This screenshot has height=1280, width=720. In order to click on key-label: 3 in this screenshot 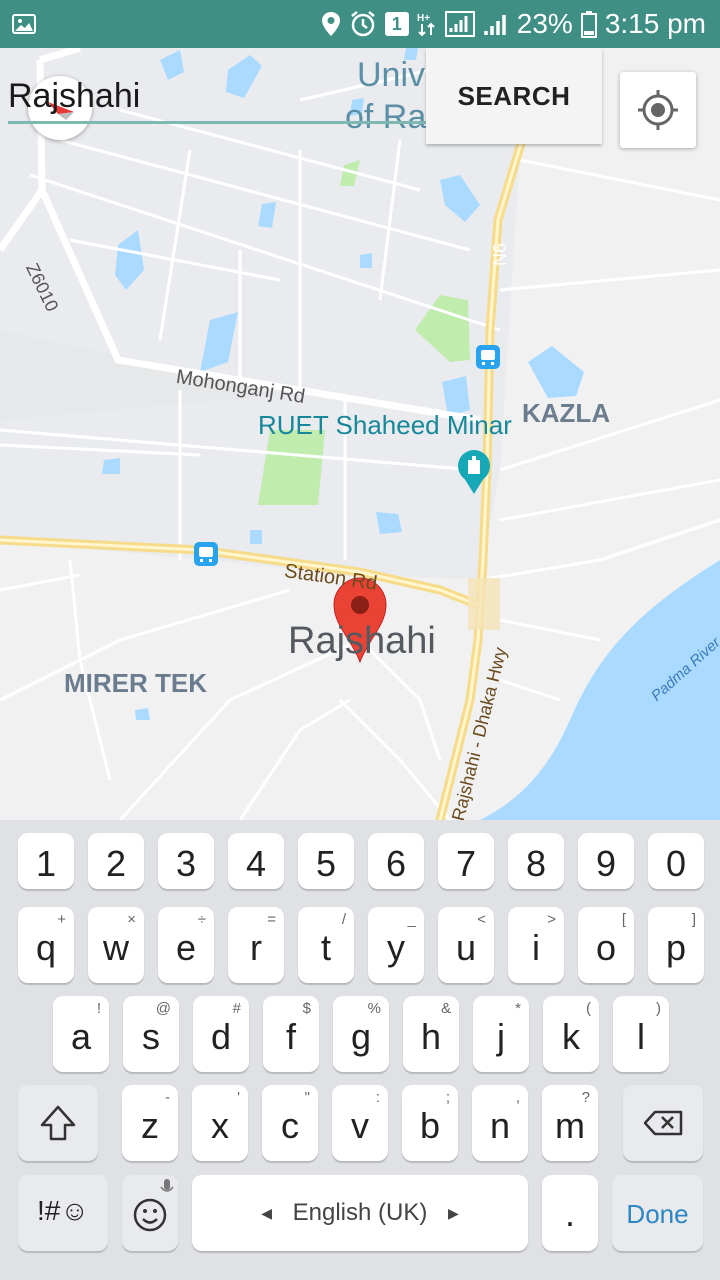, I will do `click(186, 863)`.